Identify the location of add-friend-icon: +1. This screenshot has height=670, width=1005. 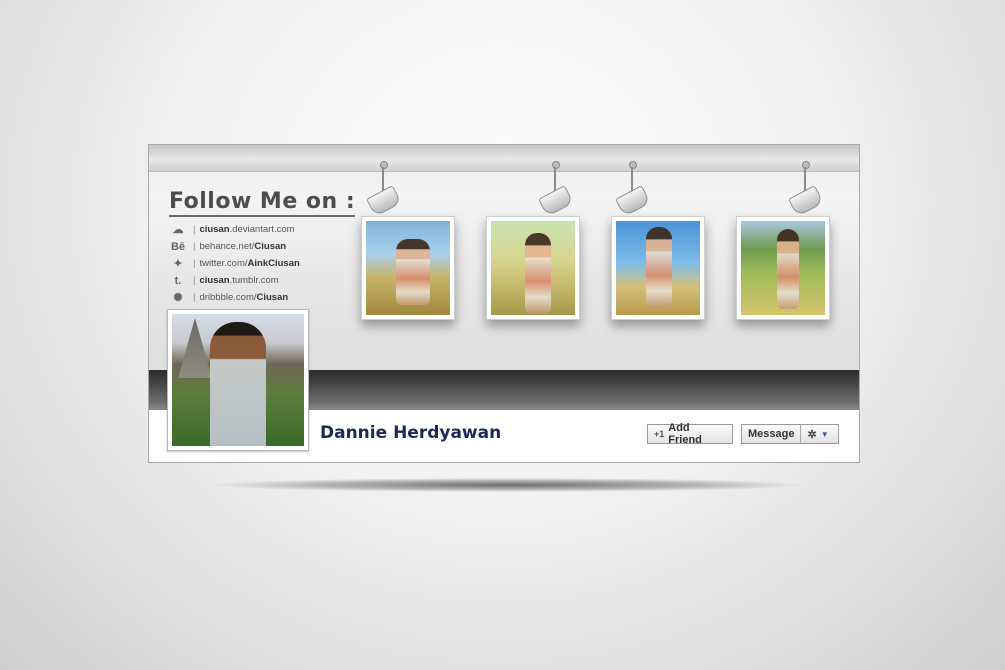
(659, 434).